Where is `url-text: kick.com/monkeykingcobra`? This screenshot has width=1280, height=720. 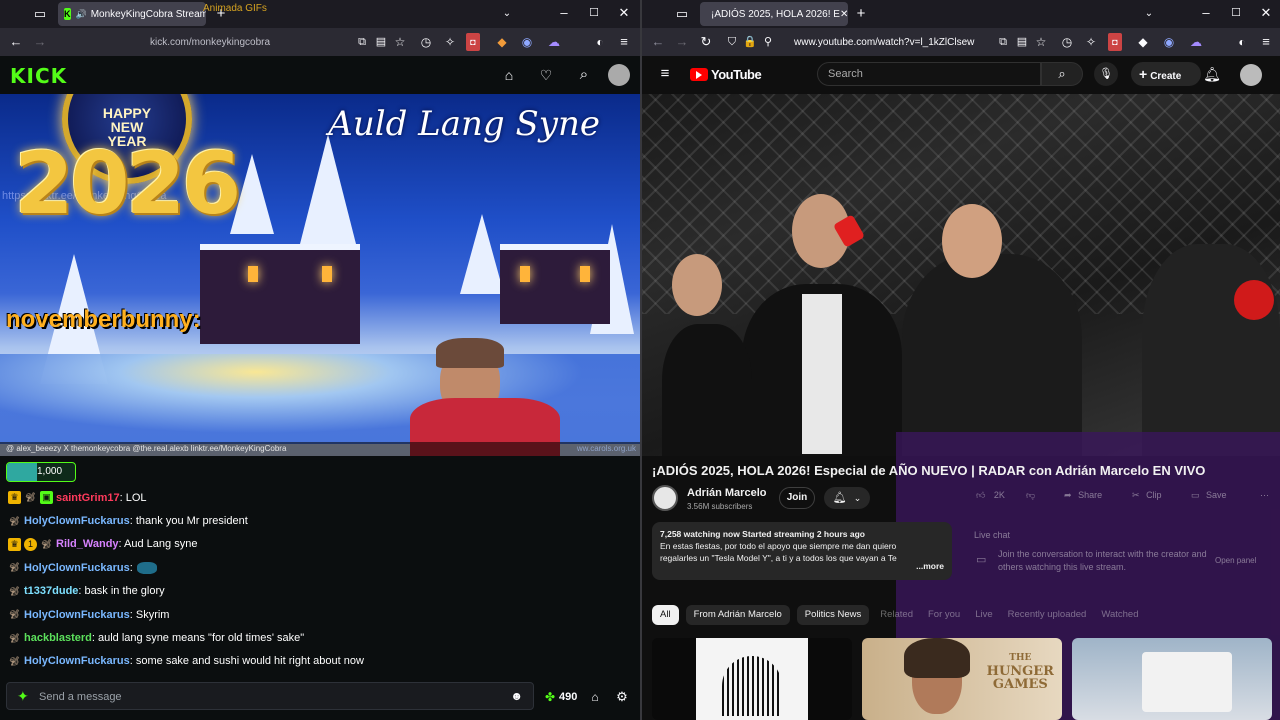 url-text: kick.com/monkeykingcobra is located at coordinates (210, 42).